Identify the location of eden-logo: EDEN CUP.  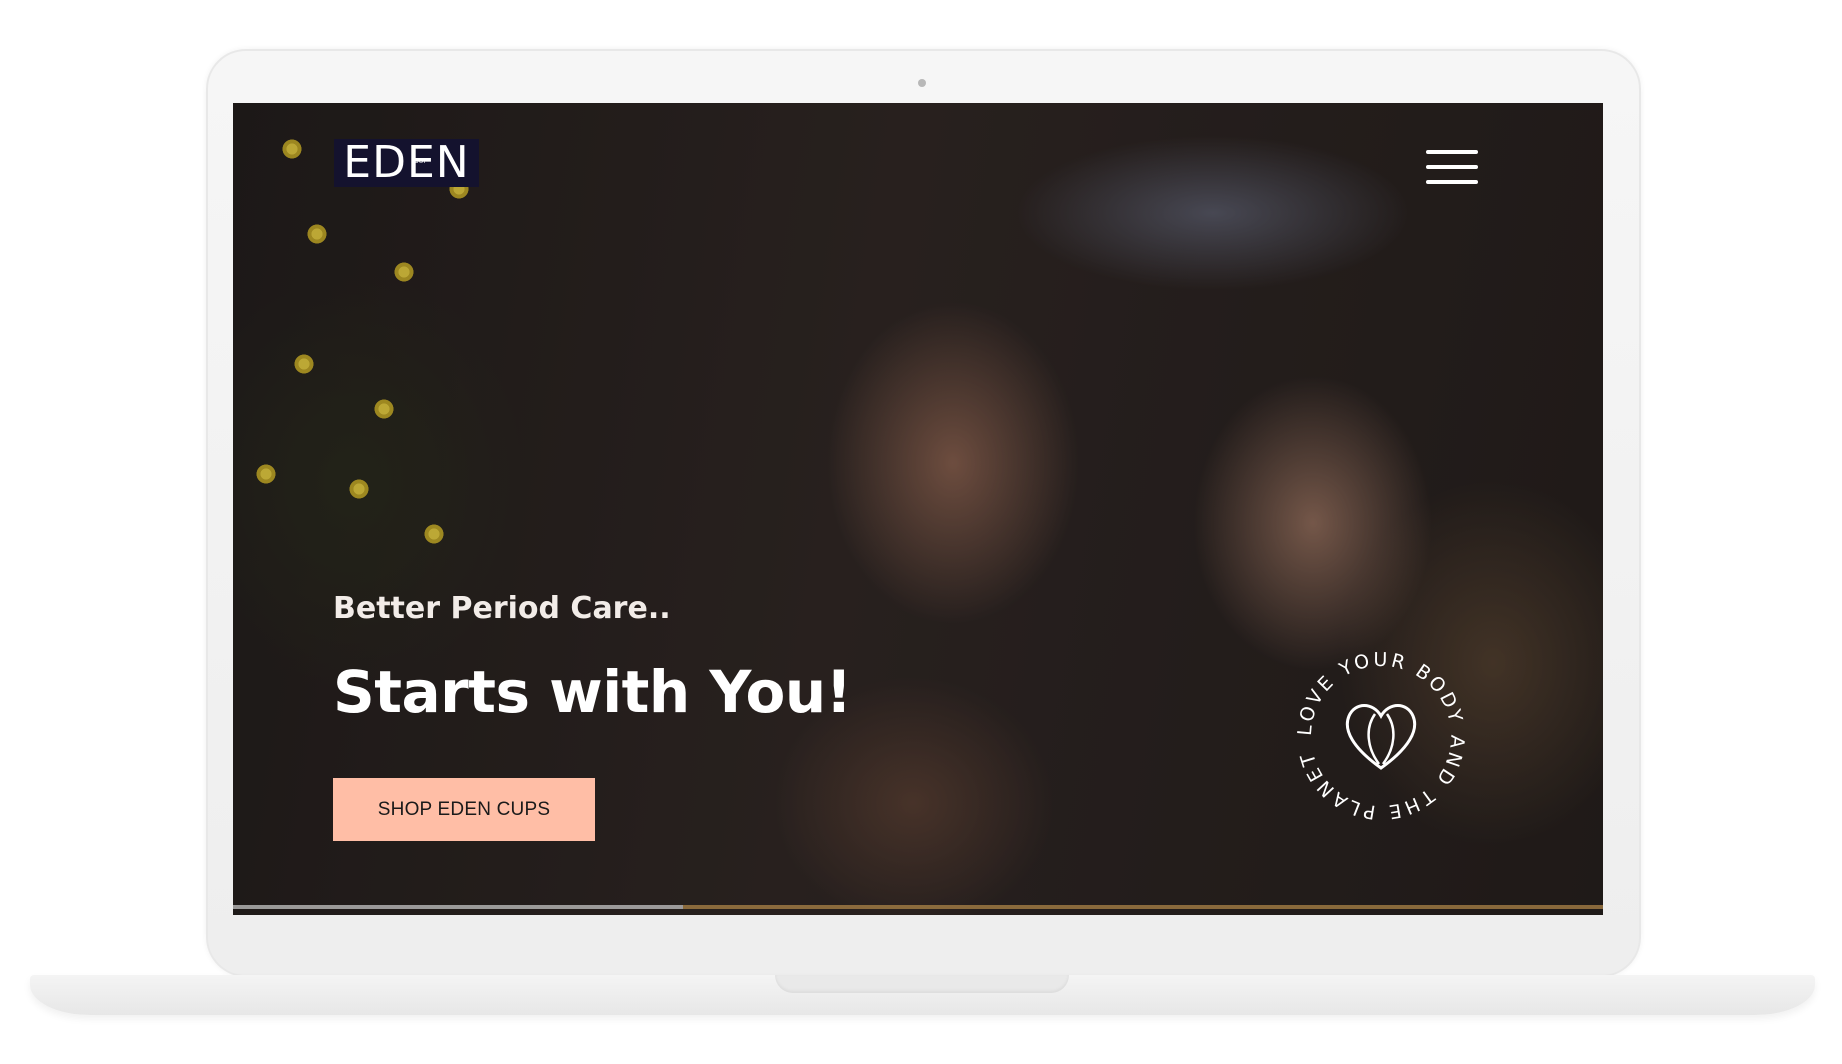
(406, 163).